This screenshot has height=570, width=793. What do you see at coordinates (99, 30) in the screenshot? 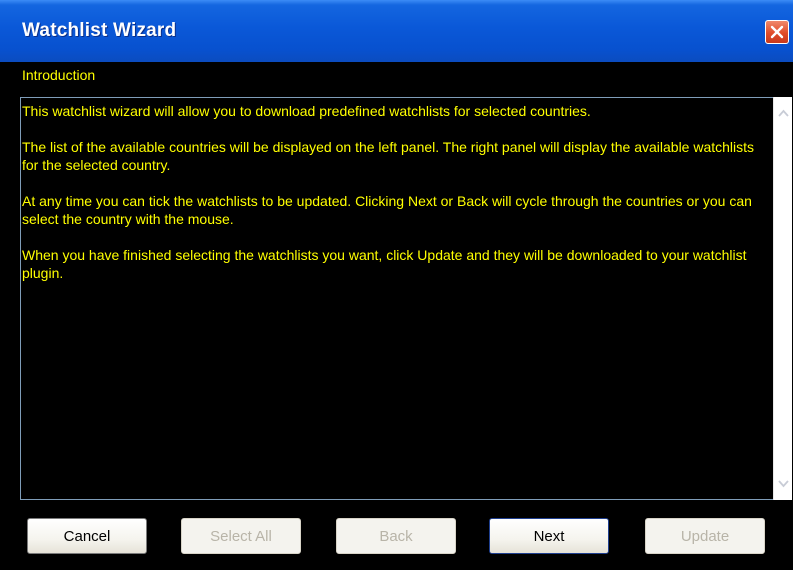
I see `window-title: Watchlist Wizard` at bounding box center [99, 30].